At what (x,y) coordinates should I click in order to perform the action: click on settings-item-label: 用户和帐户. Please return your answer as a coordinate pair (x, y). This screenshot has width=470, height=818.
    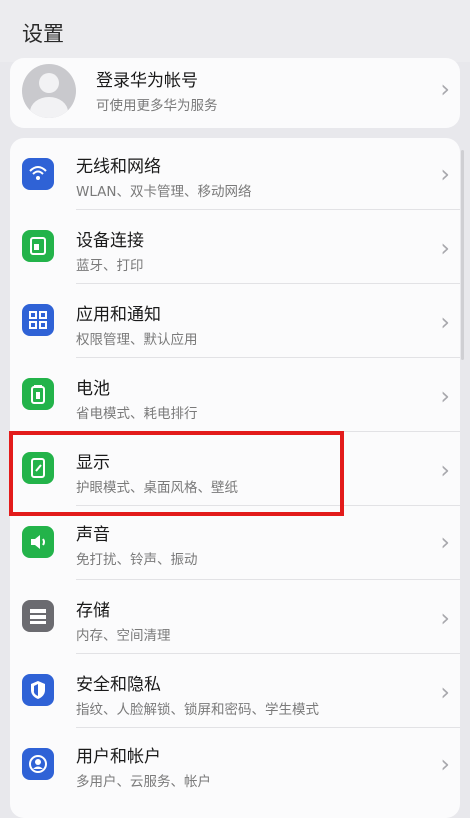
    Looking at the image, I should click on (118, 757).